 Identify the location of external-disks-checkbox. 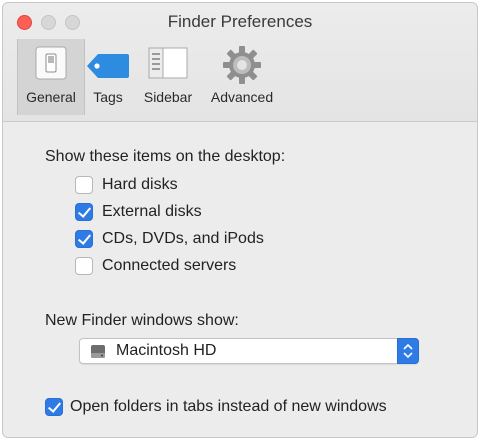
(84, 212).